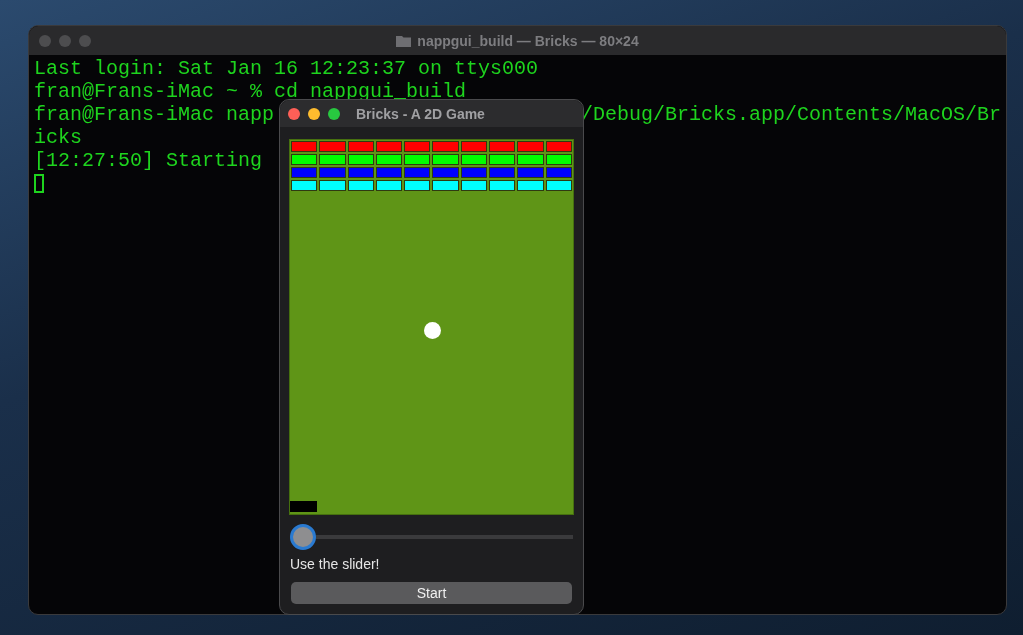 This screenshot has width=1023, height=635. Describe the element at coordinates (432, 330) in the screenshot. I see `ball` at that location.